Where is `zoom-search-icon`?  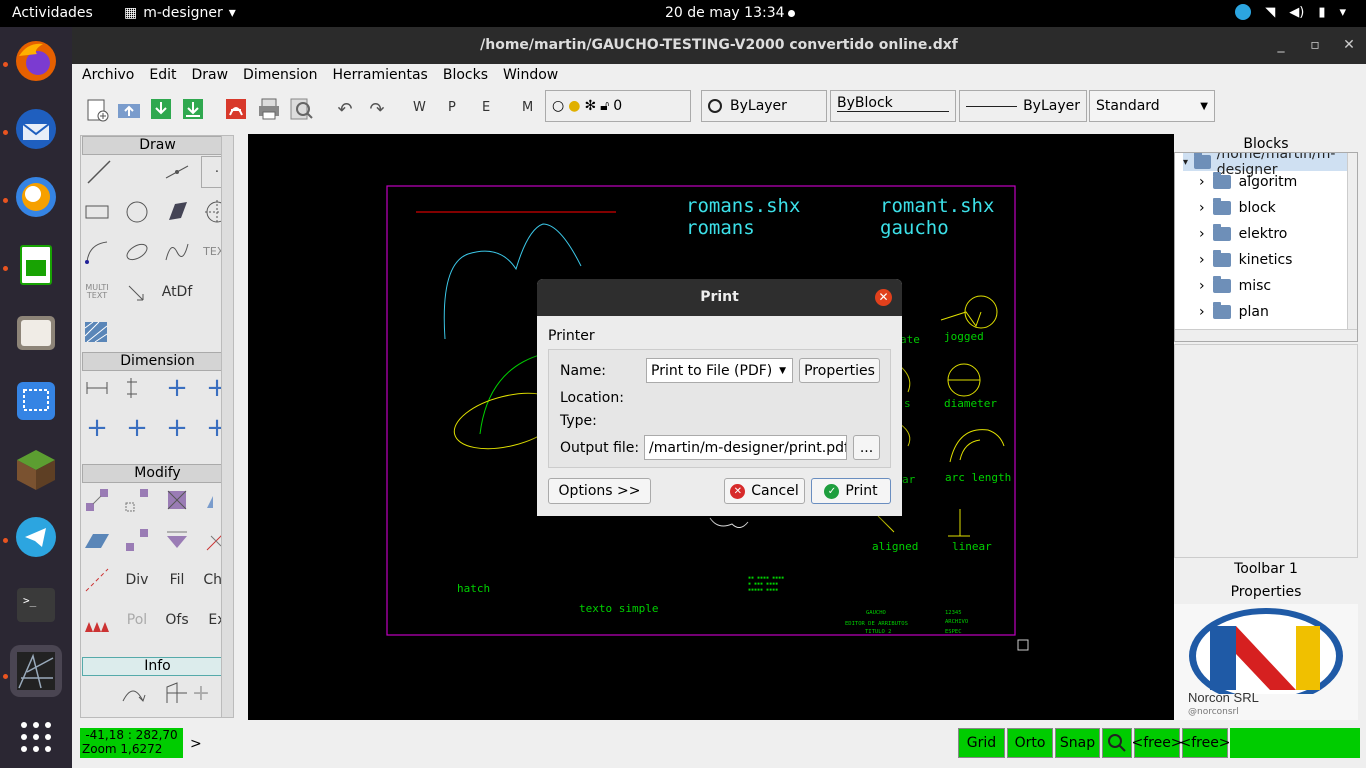
zoom-search-icon is located at coordinates (1117, 743).